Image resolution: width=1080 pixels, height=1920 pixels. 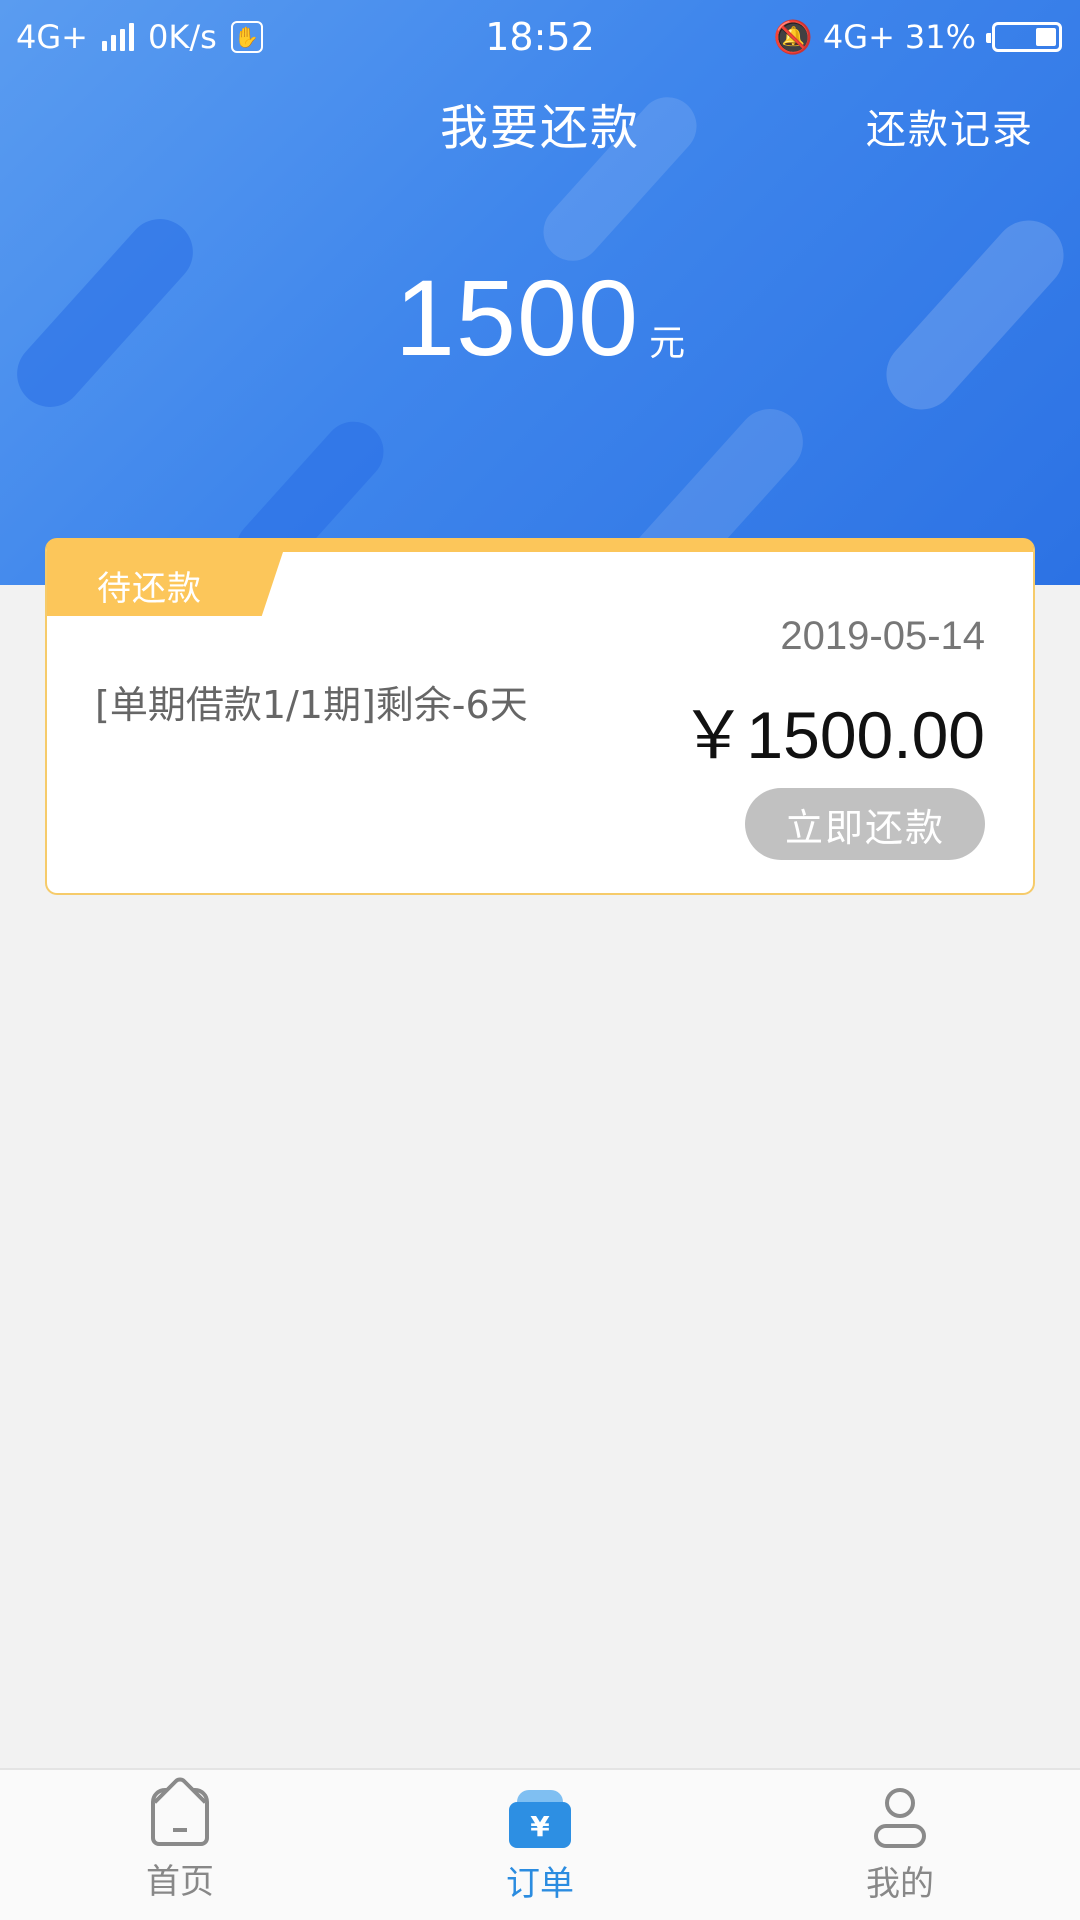 What do you see at coordinates (882, 636) in the screenshot?
I see `due-date: 2019-05-14` at bounding box center [882, 636].